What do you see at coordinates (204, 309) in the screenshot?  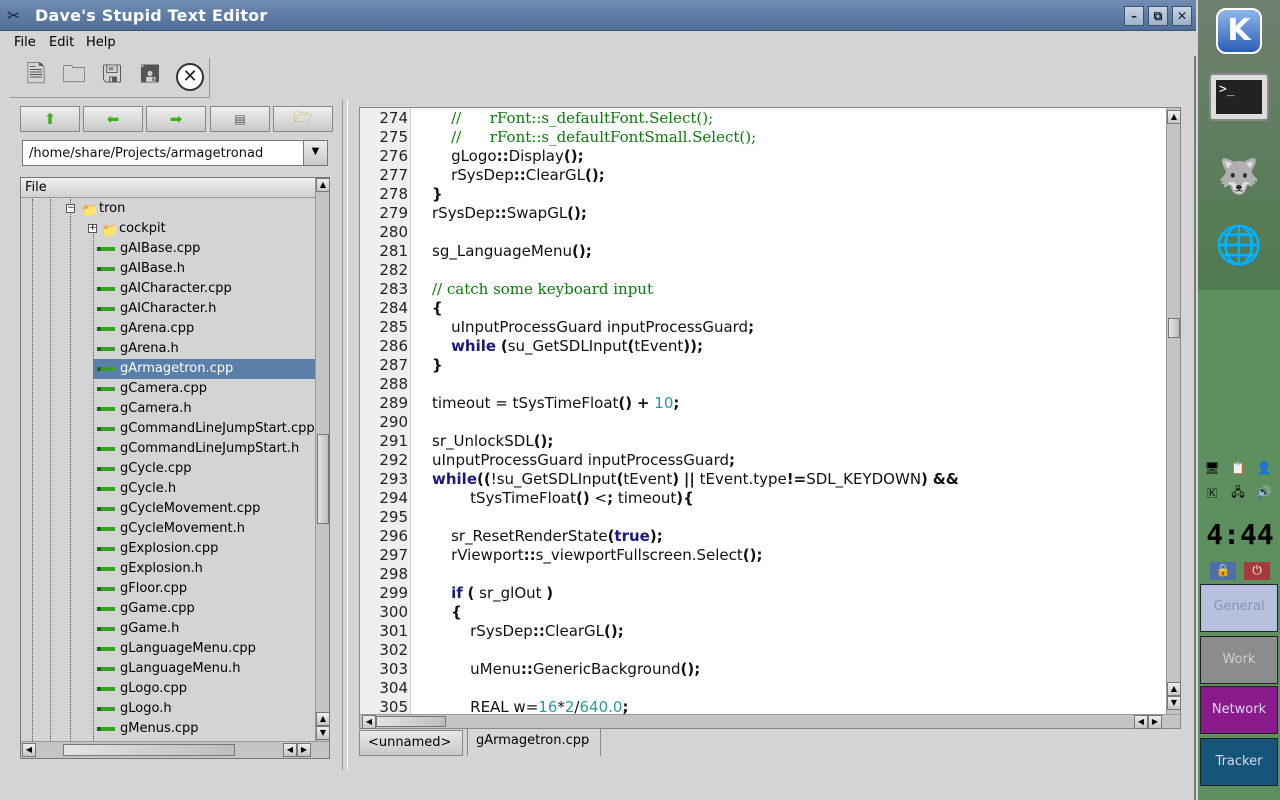 I see `tree-file-item: gAICharacter.h` at bounding box center [204, 309].